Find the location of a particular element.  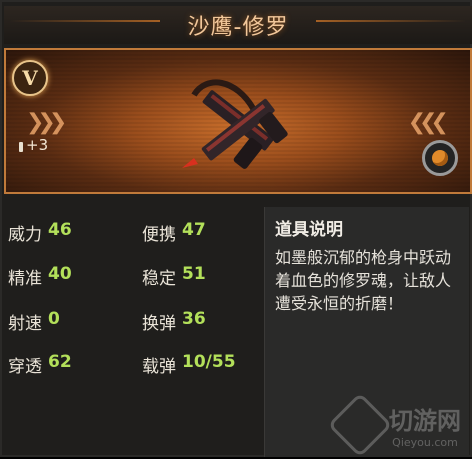

stat-value: 47 is located at coordinates (194, 230).